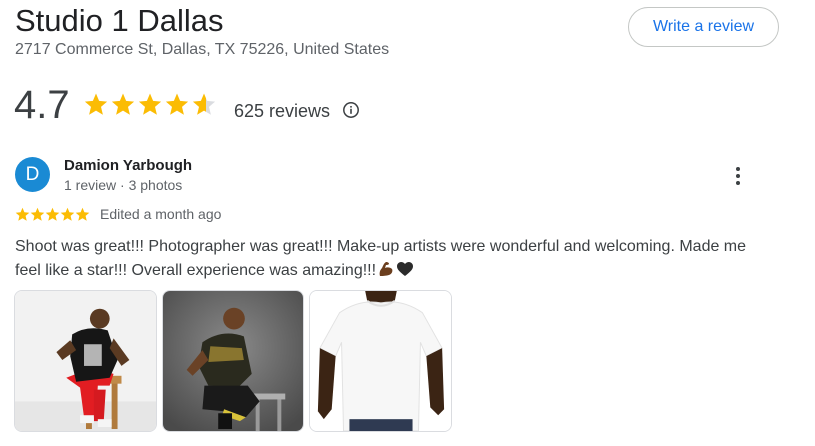  I want to click on more-vertical-icon, so click(738, 176).